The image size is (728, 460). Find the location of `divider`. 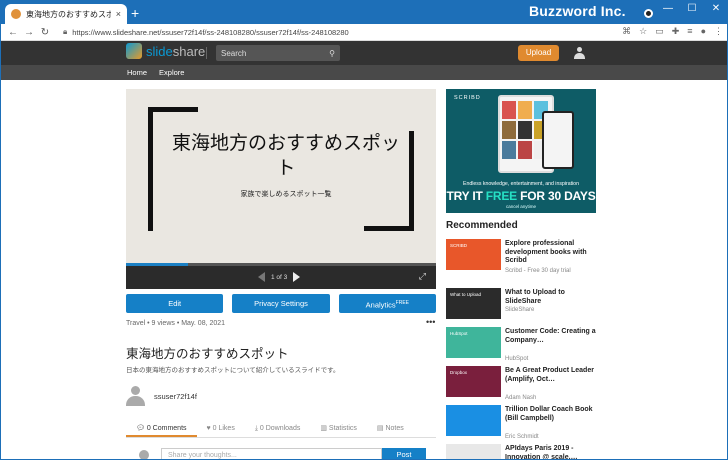

divider is located at coordinates (206, 53).